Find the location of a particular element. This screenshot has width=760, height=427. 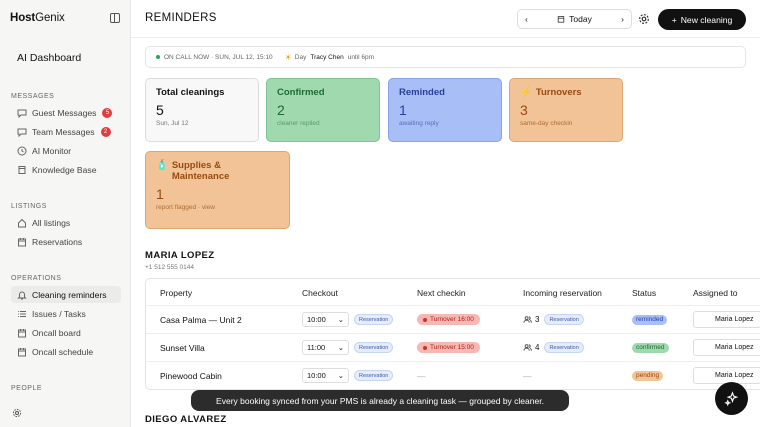

sidebar-item-reservations: Reservations is located at coordinates (66, 241).